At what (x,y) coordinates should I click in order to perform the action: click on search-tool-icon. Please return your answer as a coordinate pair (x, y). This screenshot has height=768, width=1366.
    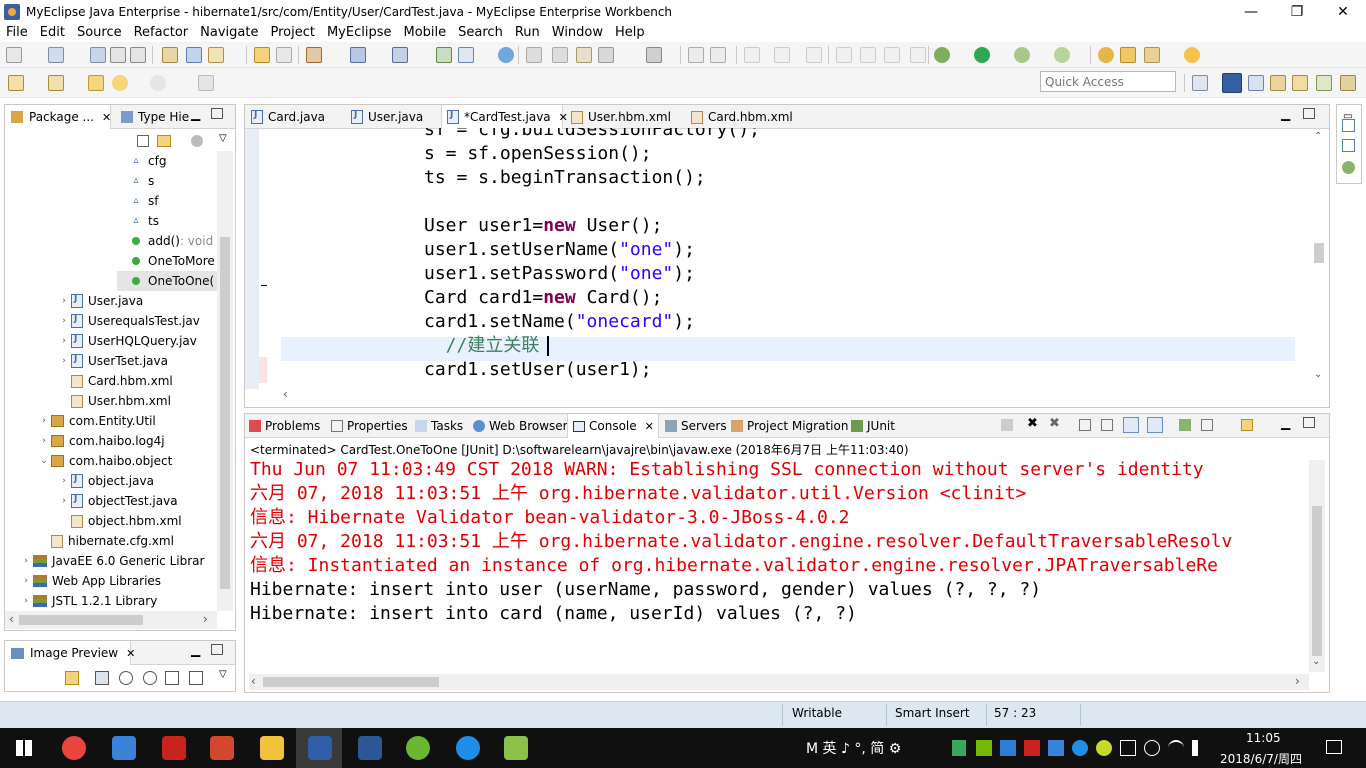
    Looking at the image, I should click on (1152, 55).